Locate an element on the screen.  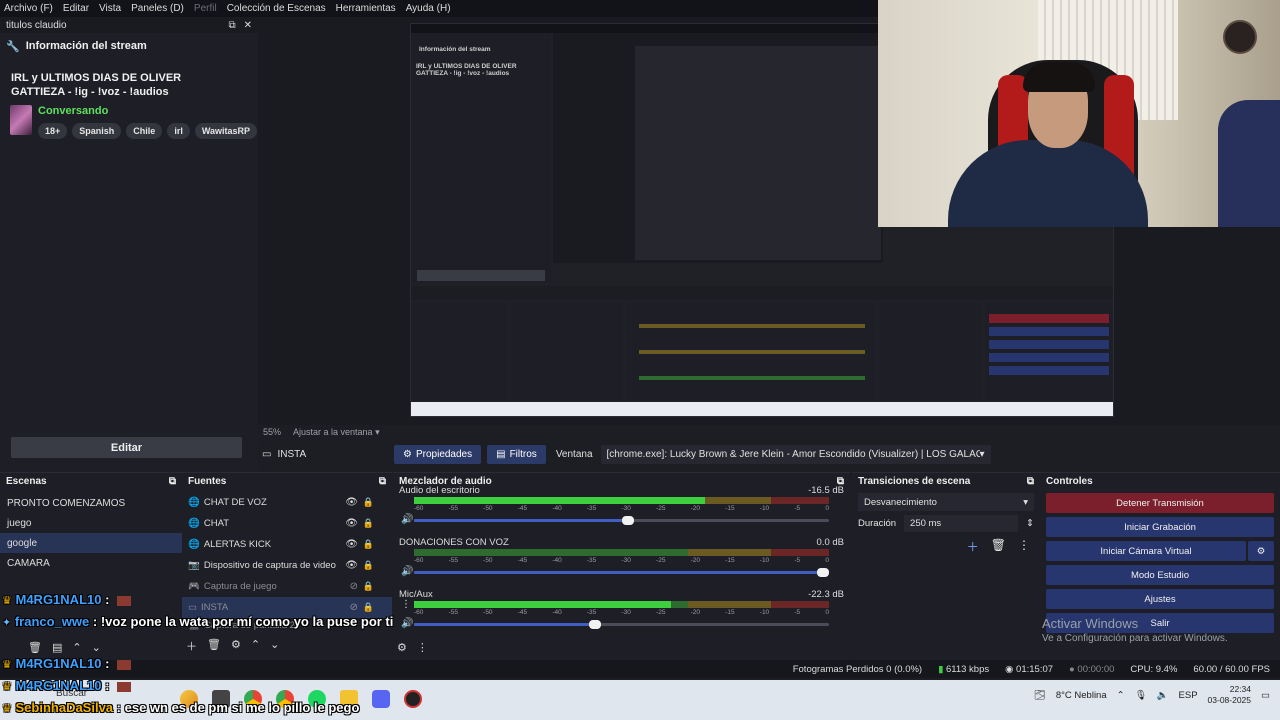
transitions-title: Transiciones de escena is located at coordinates (914, 481).